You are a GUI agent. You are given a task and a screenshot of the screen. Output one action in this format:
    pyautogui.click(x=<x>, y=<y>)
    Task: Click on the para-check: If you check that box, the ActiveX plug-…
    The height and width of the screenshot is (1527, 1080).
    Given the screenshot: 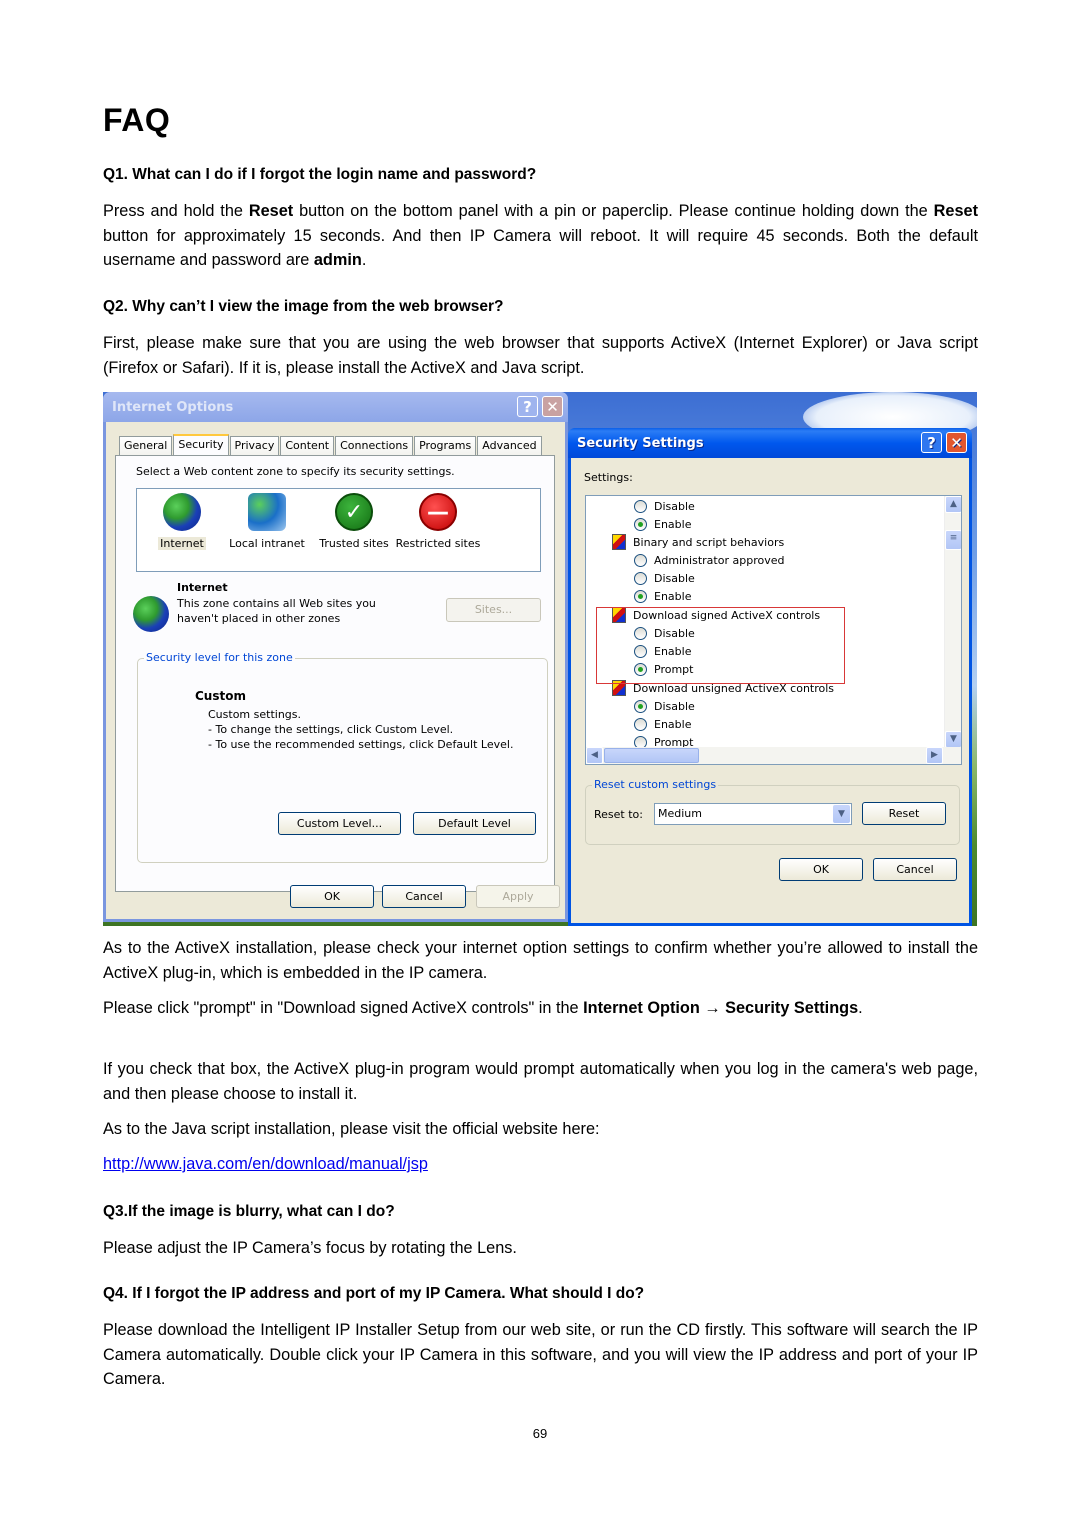 What is the action you would take?
    pyautogui.click(x=540, y=1081)
    